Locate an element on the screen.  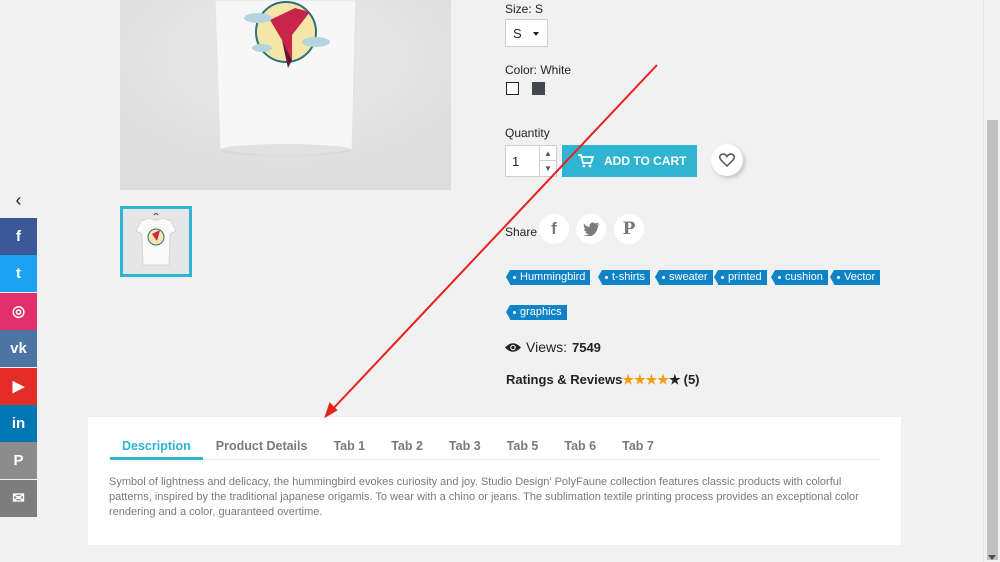
add-to-cart-label: ADD TO CART is located at coordinates (645, 161).